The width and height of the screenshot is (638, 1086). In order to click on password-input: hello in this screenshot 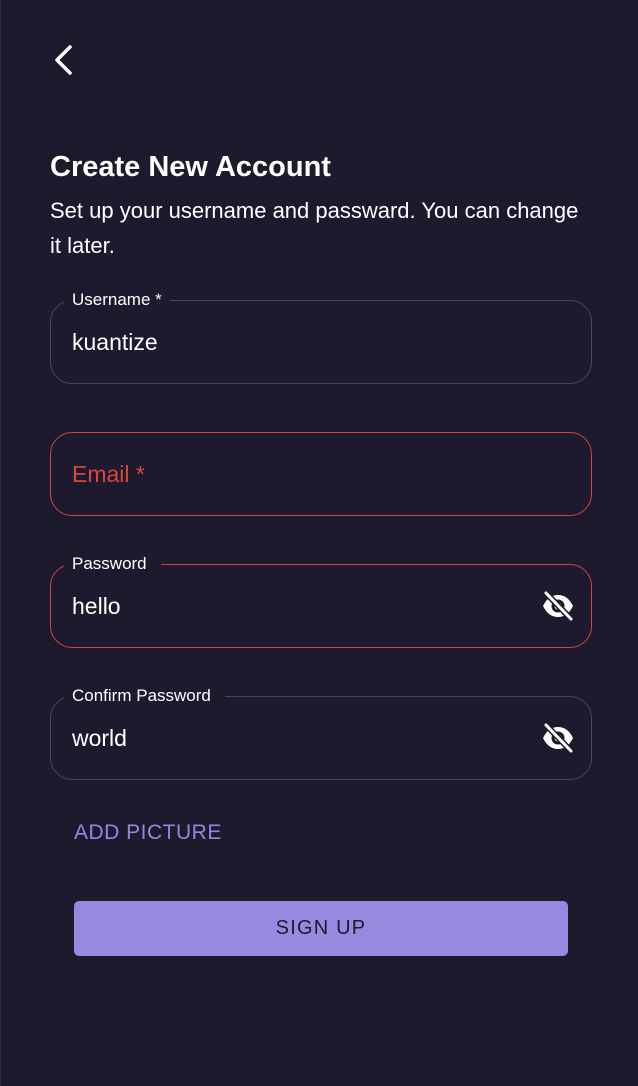, I will do `click(96, 606)`.